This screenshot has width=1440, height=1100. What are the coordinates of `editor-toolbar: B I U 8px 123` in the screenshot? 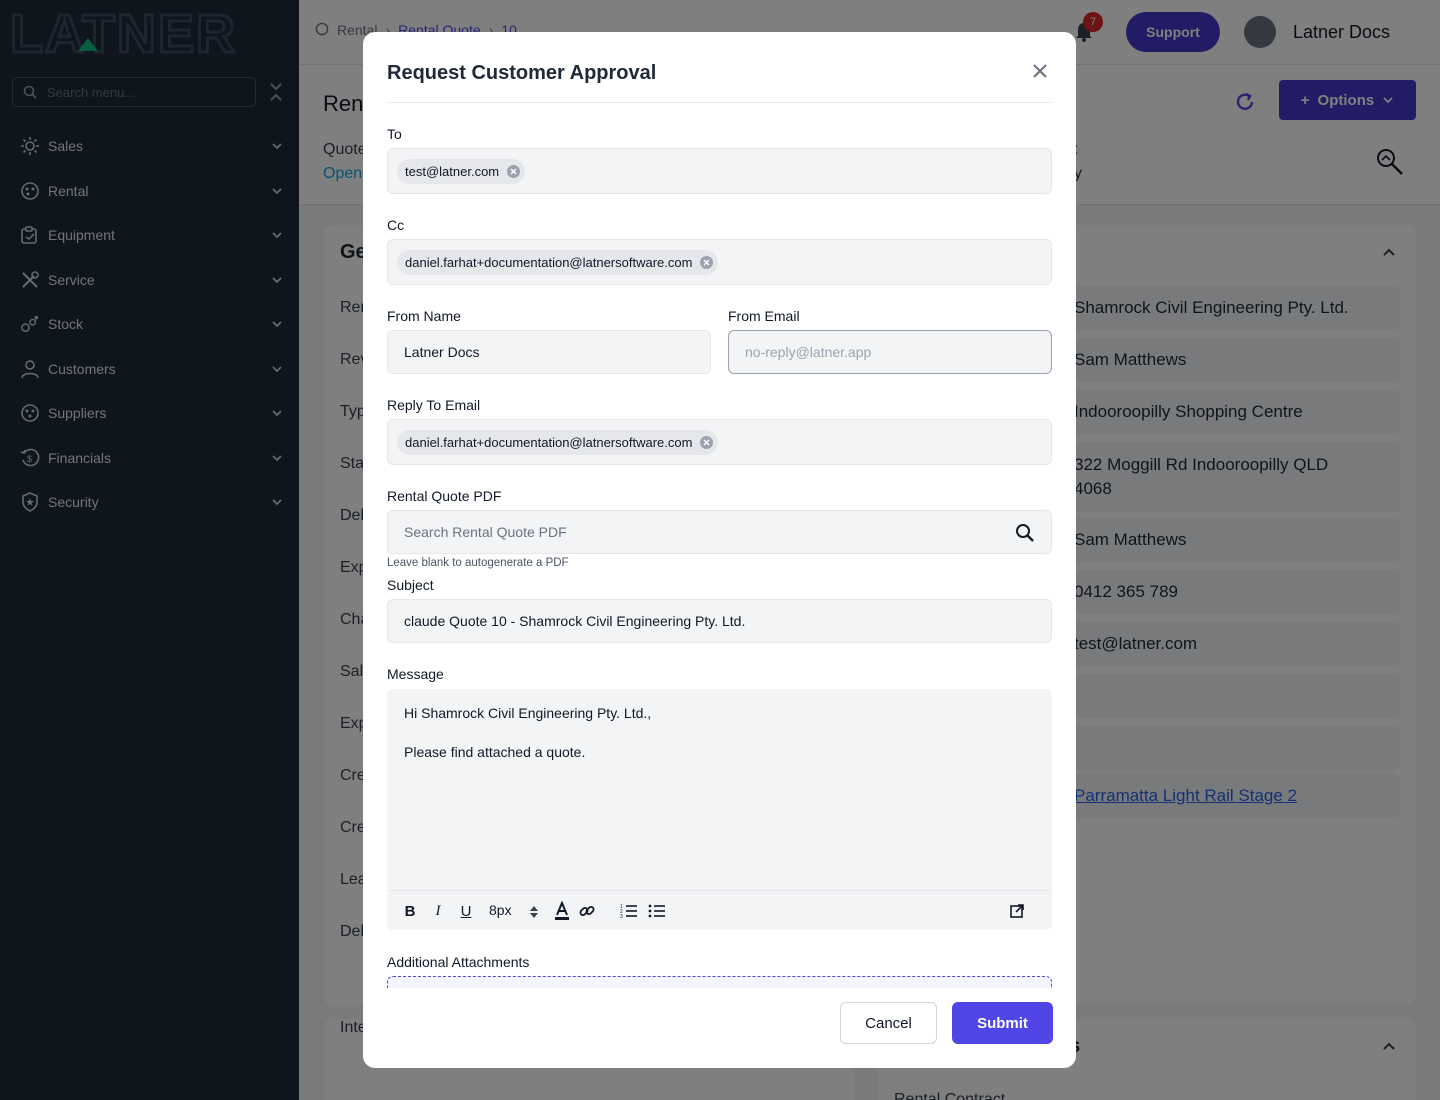 It's located at (719, 910).